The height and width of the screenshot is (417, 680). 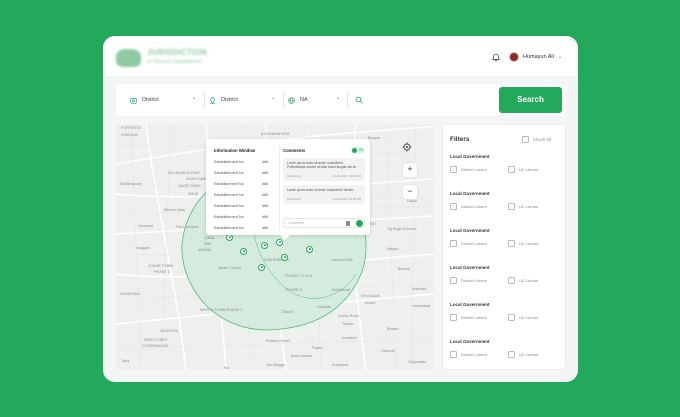 What do you see at coordinates (496, 57) in the screenshot?
I see `bell-icon` at bounding box center [496, 57].